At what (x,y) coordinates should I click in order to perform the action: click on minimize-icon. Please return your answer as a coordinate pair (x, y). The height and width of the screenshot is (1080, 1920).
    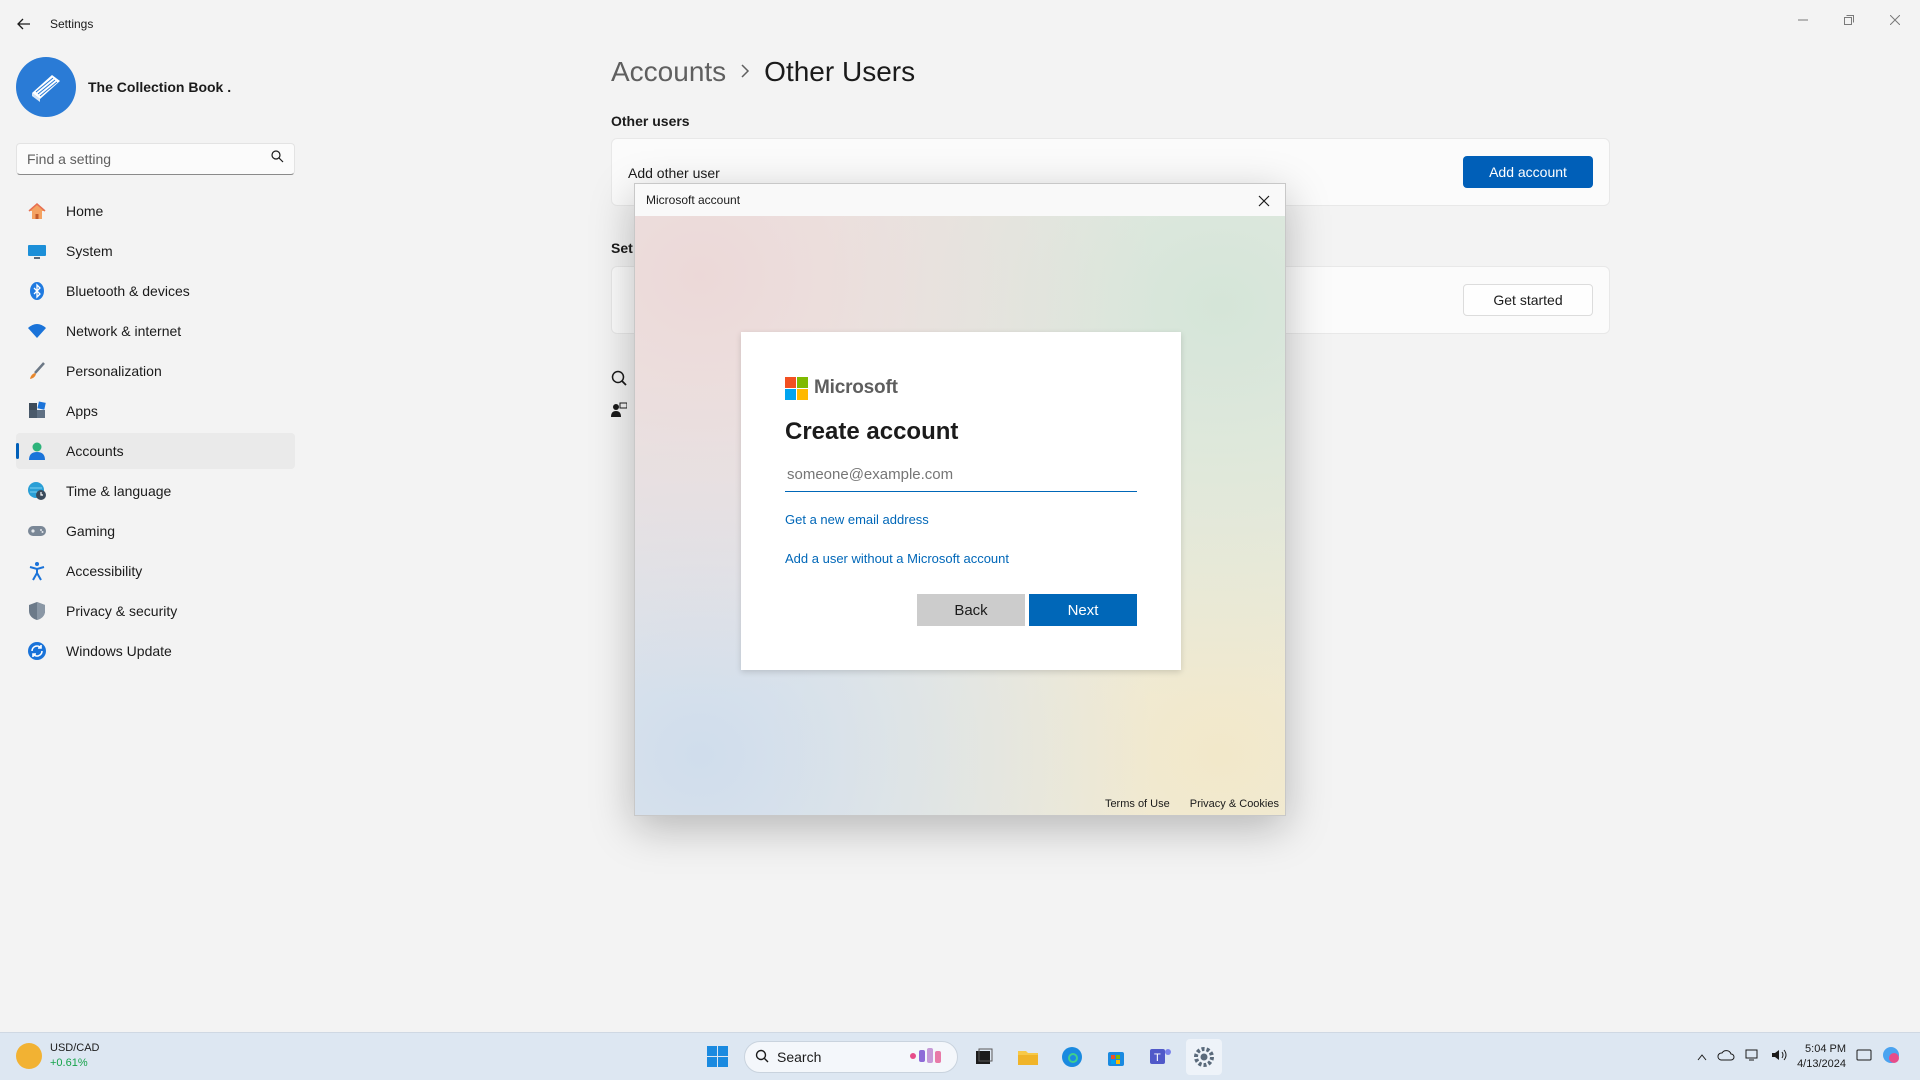
    Looking at the image, I should click on (1803, 20).